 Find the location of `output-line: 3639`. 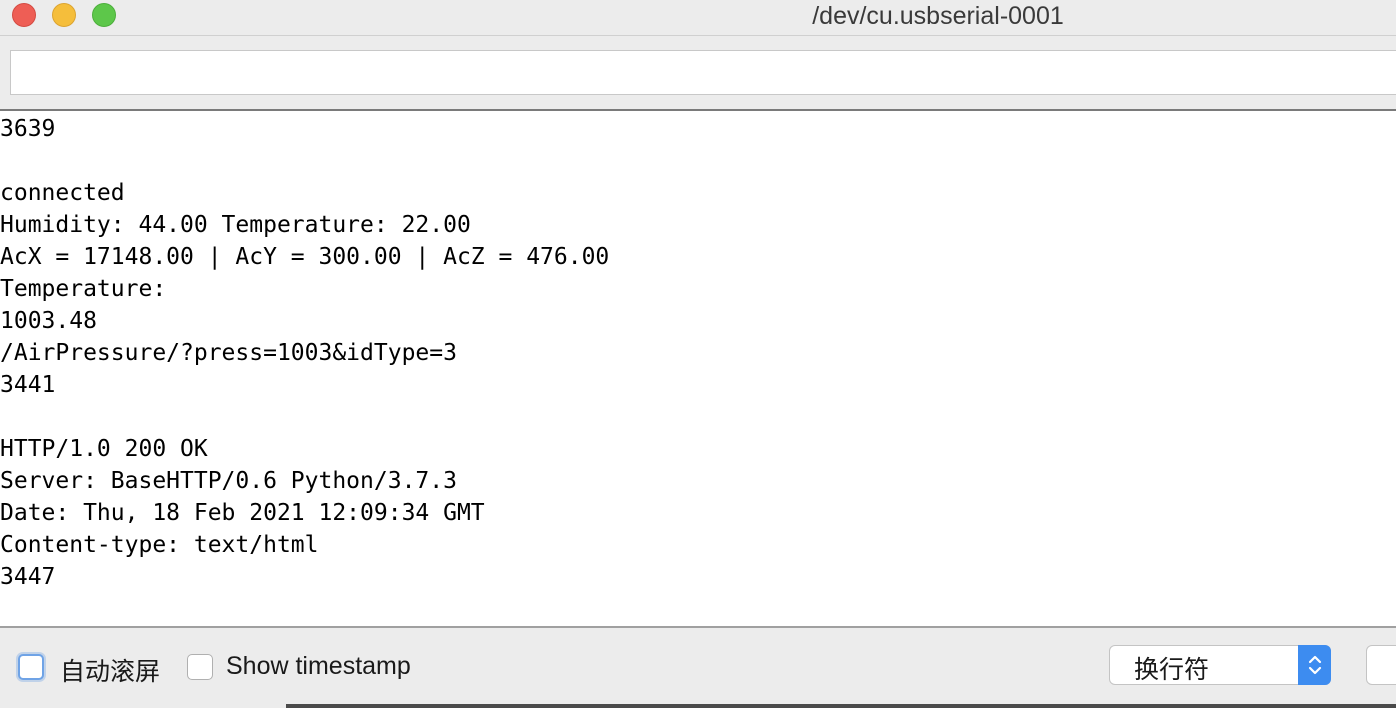

output-line: 3639 is located at coordinates (28, 129).